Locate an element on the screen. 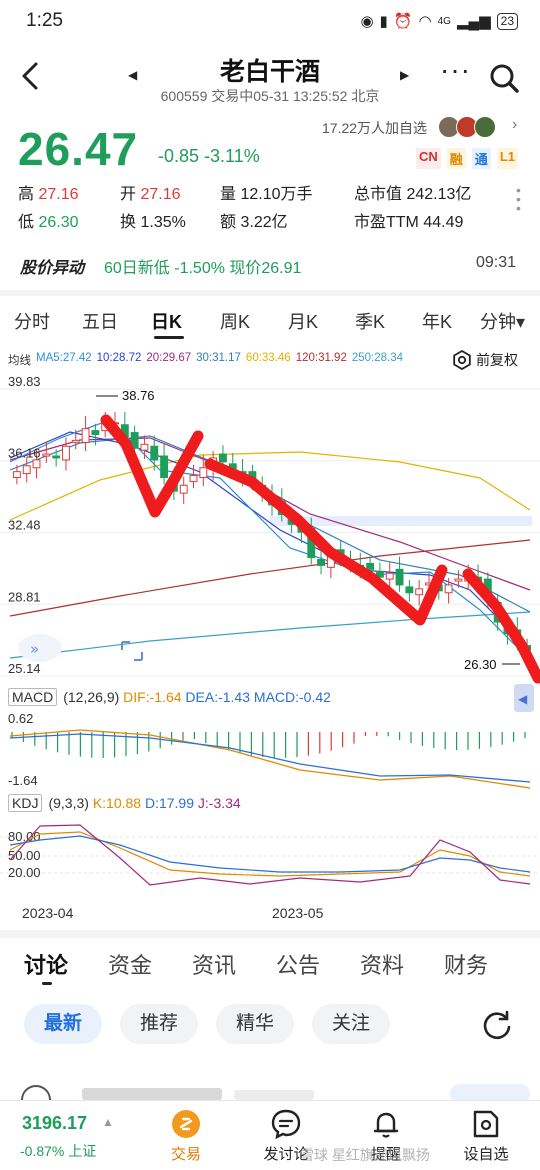  macd-params: (12,26,9) is located at coordinates (91, 697).